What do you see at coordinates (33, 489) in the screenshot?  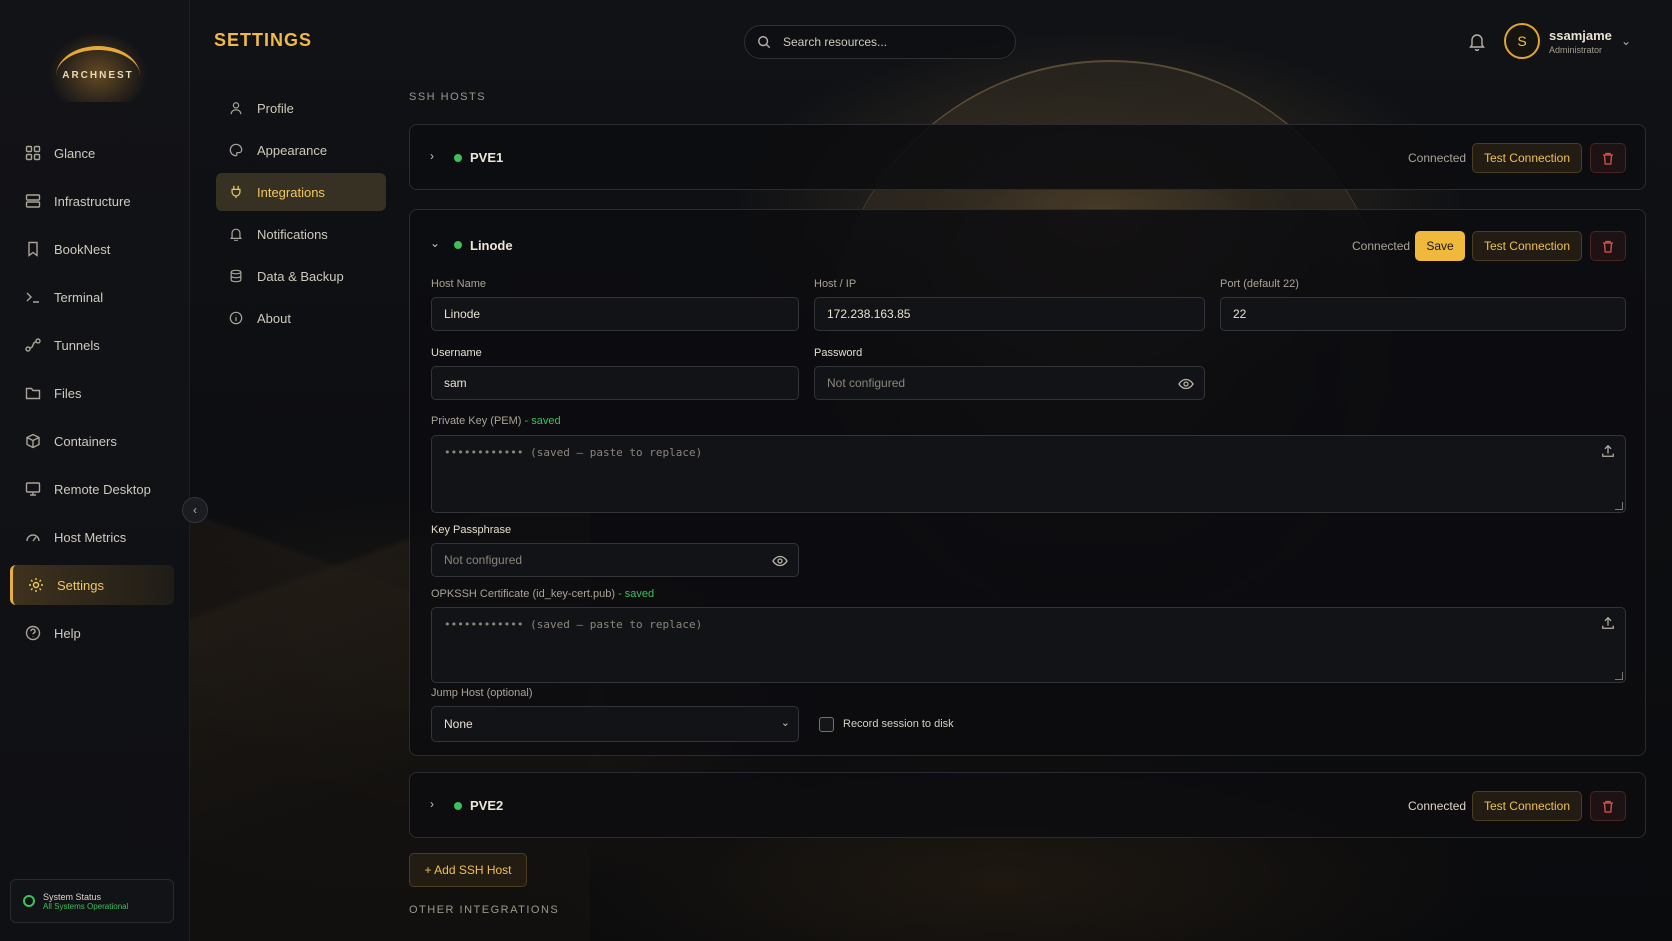 I see `monitor-icon` at bounding box center [33, 489].